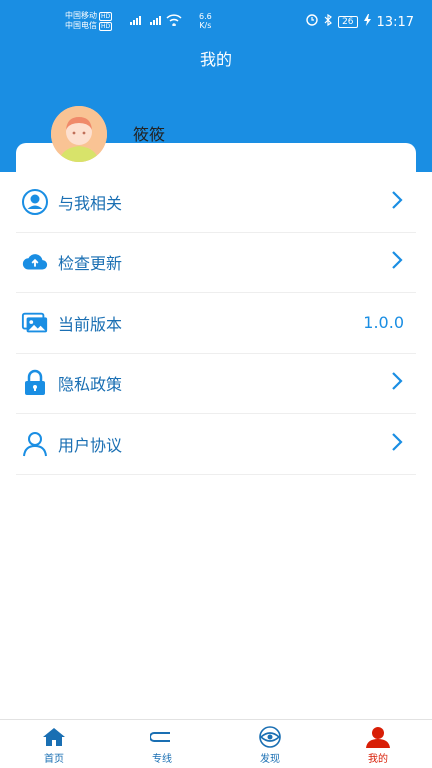  Describe the element at coordinates (54, 737) in the screenshot. I see `home-icon` at that location.